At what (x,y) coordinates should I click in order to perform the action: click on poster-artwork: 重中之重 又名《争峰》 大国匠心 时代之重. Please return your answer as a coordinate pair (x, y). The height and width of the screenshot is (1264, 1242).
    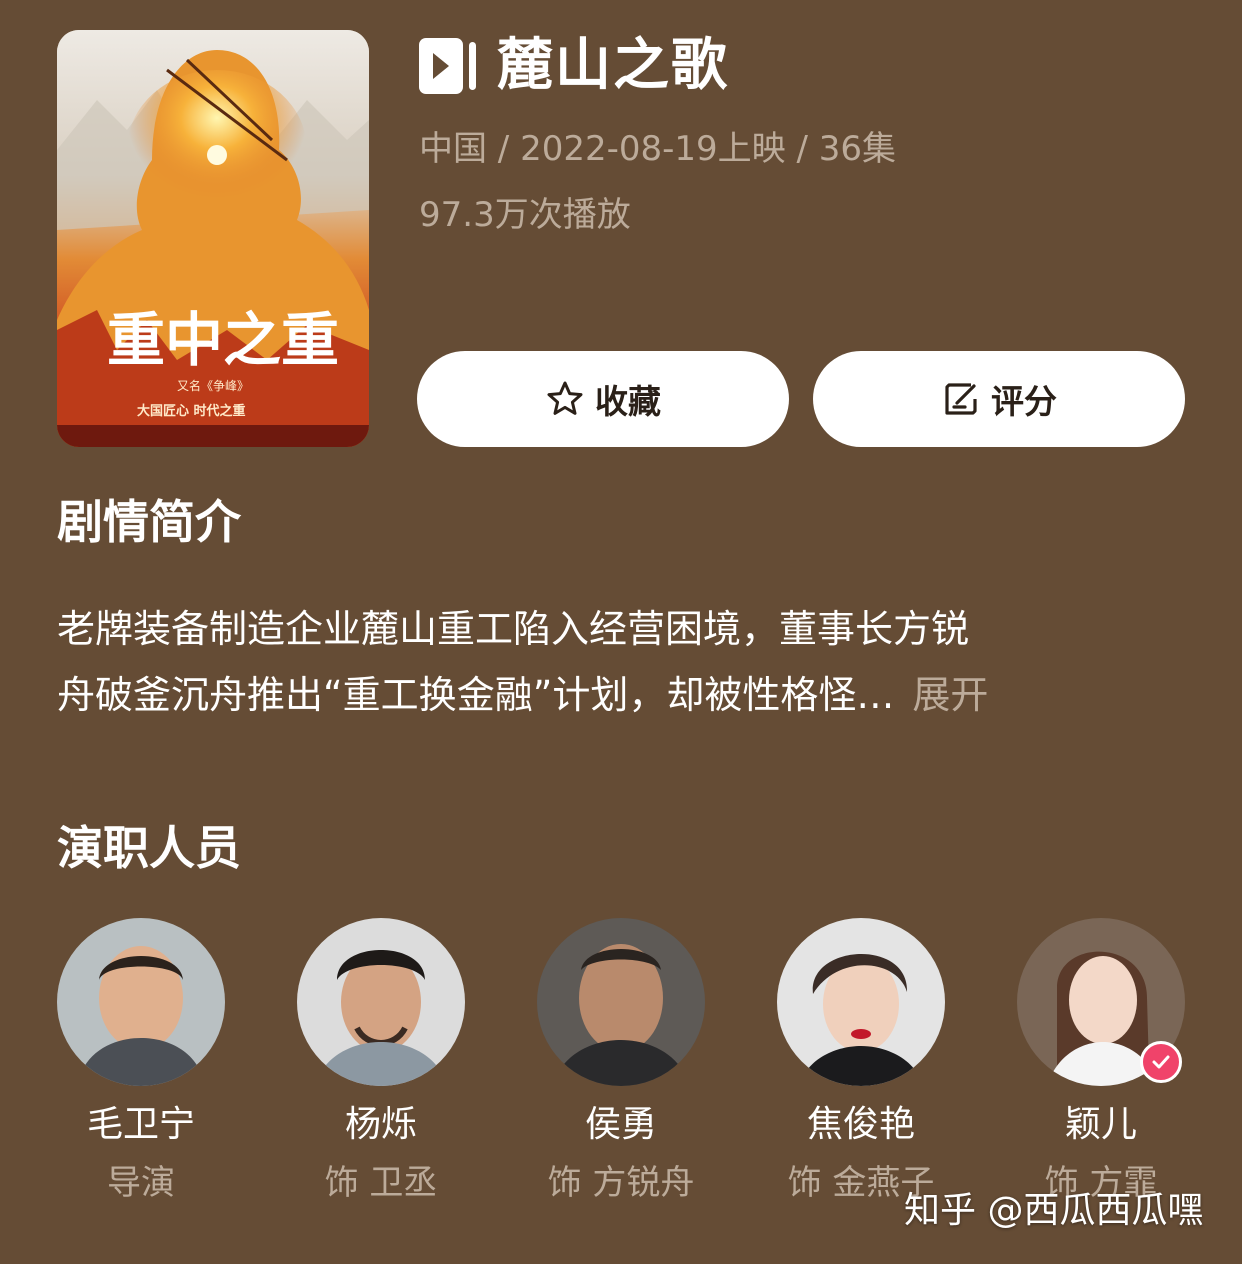
    Looking at the image, I should click on (213, 238).